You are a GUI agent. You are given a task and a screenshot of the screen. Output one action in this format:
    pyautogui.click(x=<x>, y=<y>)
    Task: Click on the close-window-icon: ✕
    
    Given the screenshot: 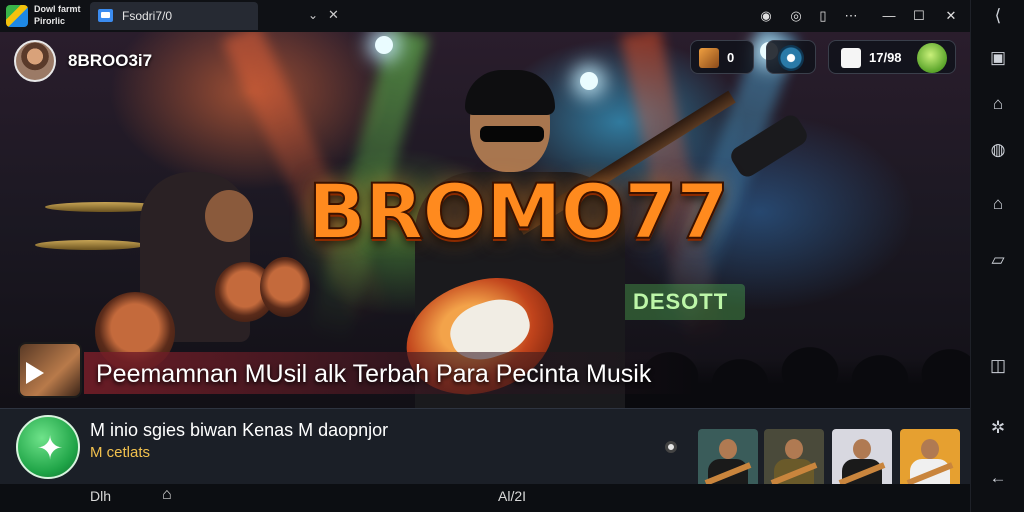 What is the action you would take?
    pyautogui.click(x=951, y=16)
    